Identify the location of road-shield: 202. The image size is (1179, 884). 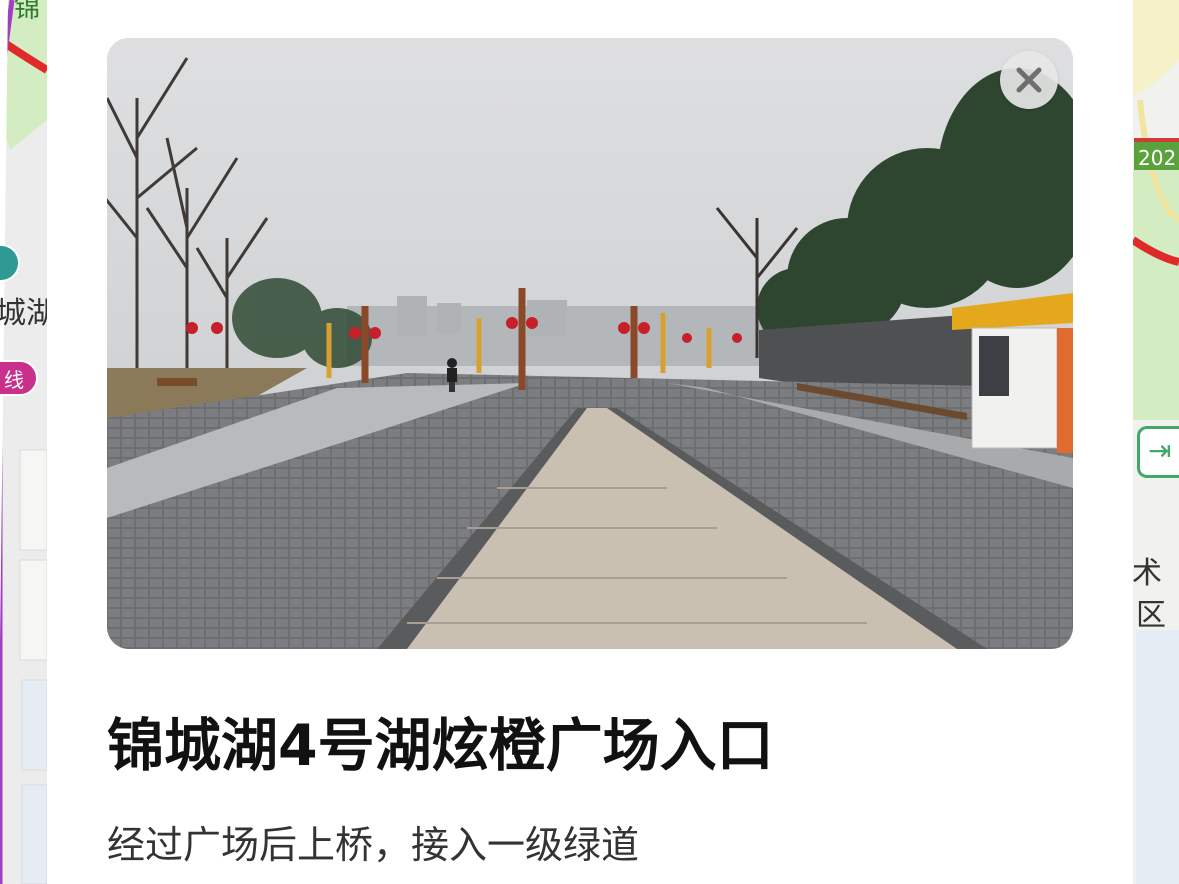
(1156, 154).